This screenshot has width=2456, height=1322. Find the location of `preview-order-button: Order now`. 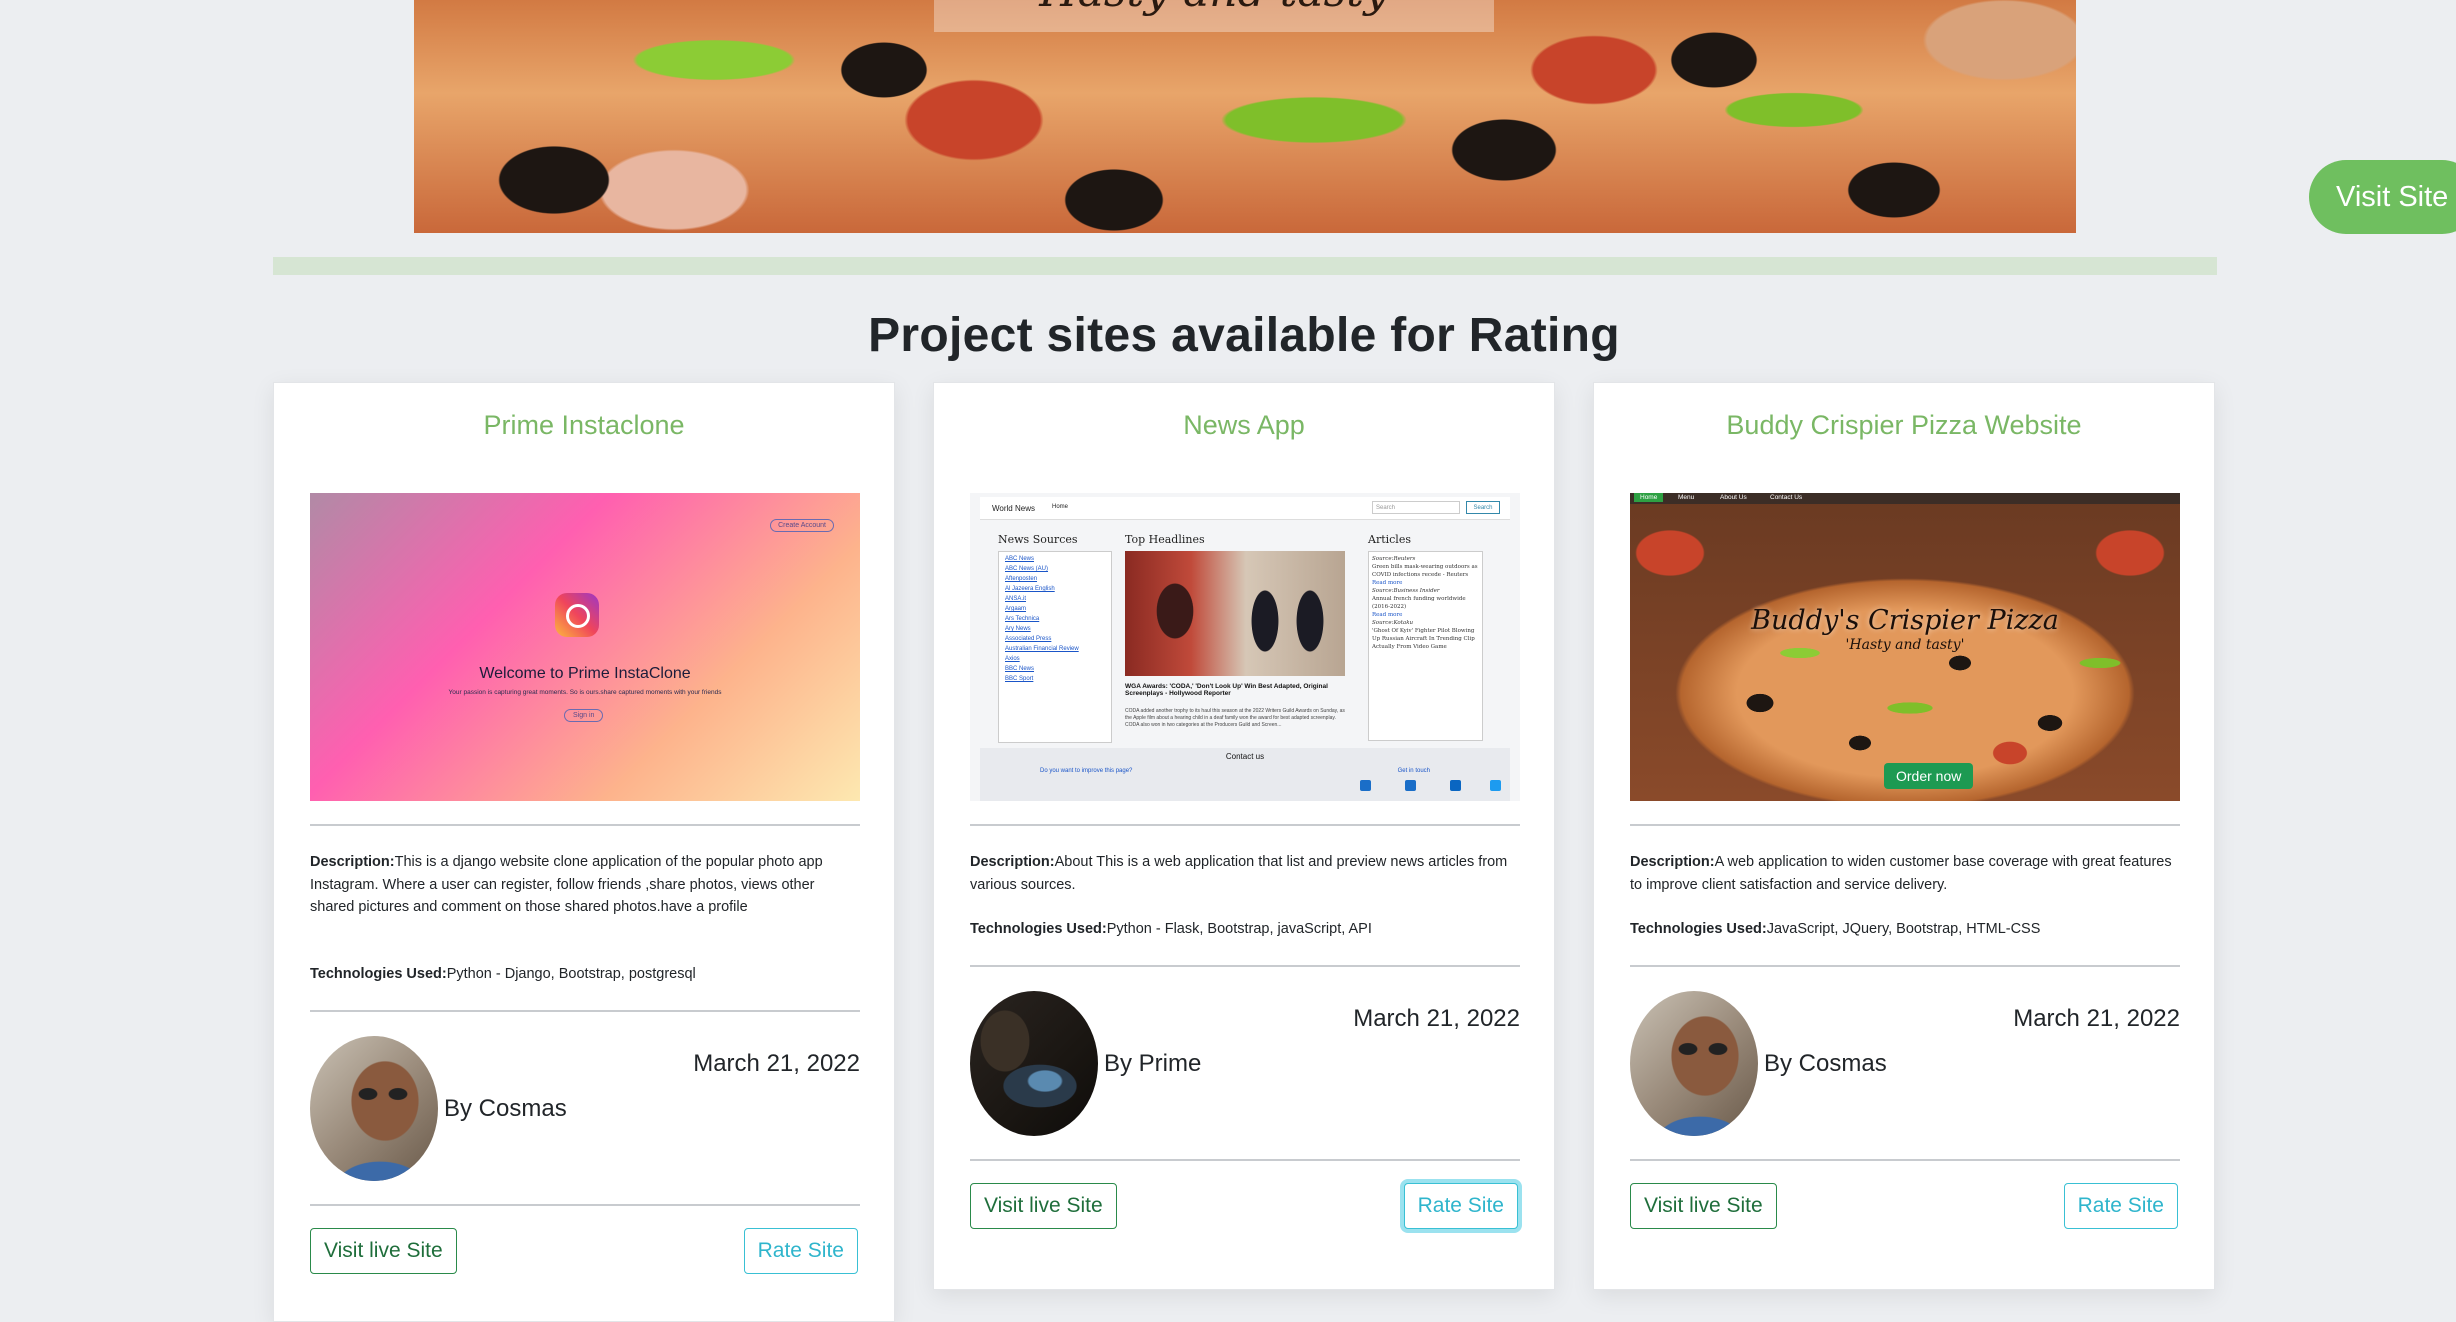

preview-order-button: Order now is located at coordinates (1929, 776).